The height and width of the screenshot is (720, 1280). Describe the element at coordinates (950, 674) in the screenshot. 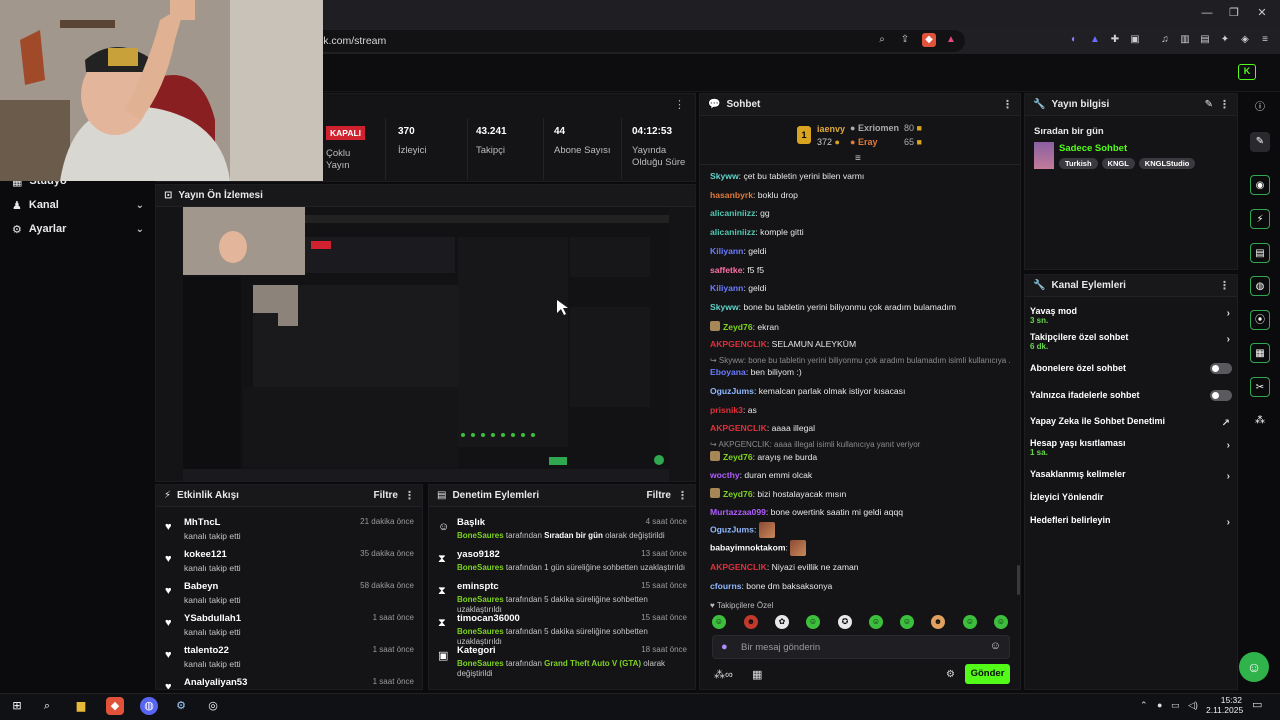

I see `chat-settings-icon: ⚙` at that location.